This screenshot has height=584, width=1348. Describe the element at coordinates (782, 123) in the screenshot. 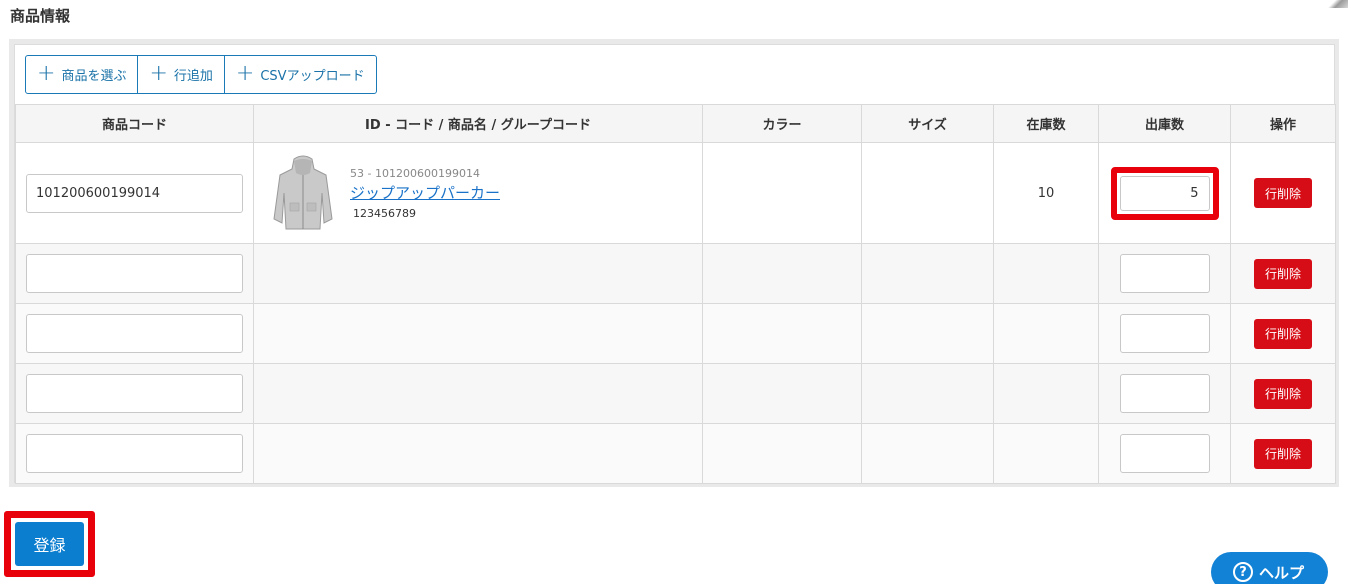

I see `header-color: カラー` at that location.